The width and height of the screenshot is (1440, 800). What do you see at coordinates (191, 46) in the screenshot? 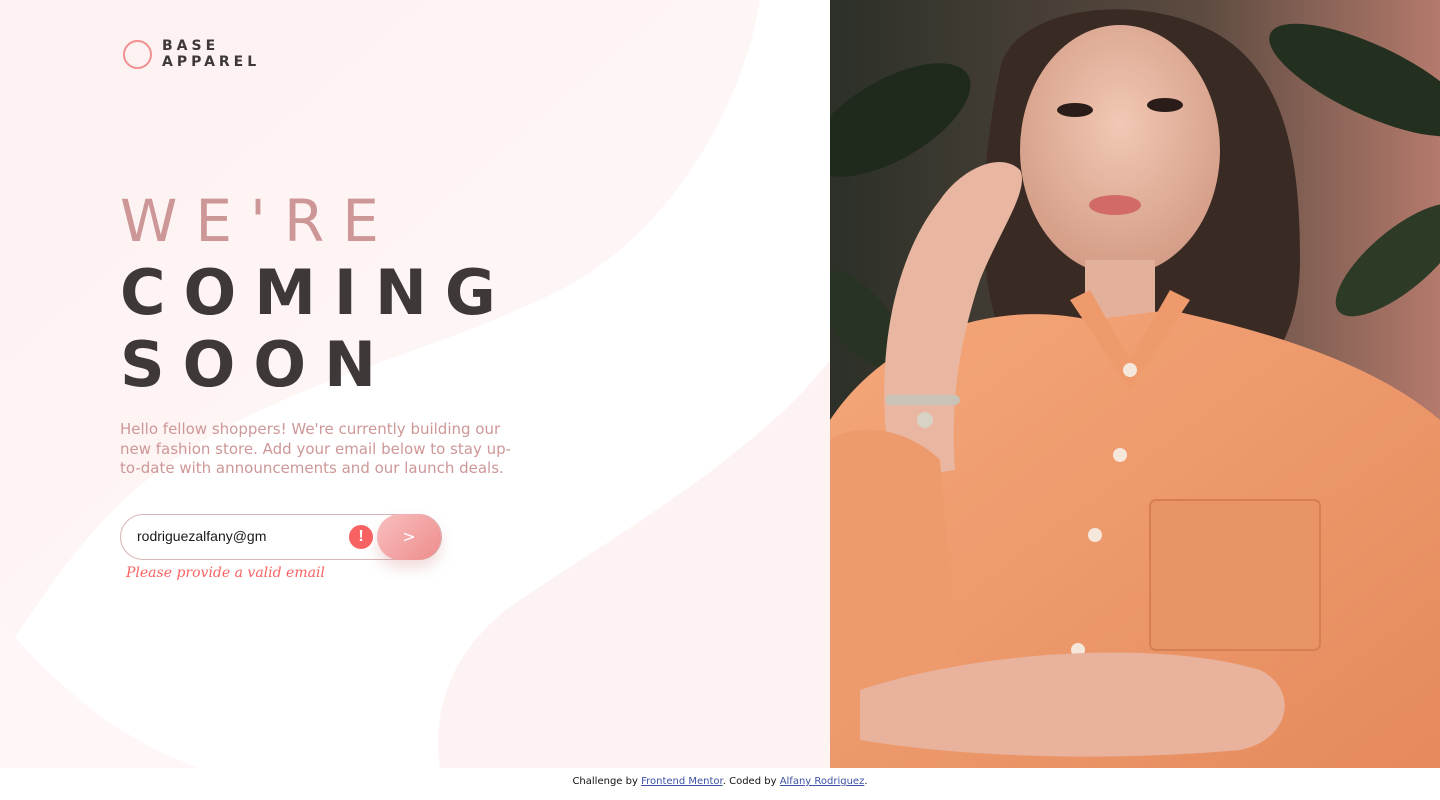
I see `brand-line-1: BASE` at bounding box center [191, 46].